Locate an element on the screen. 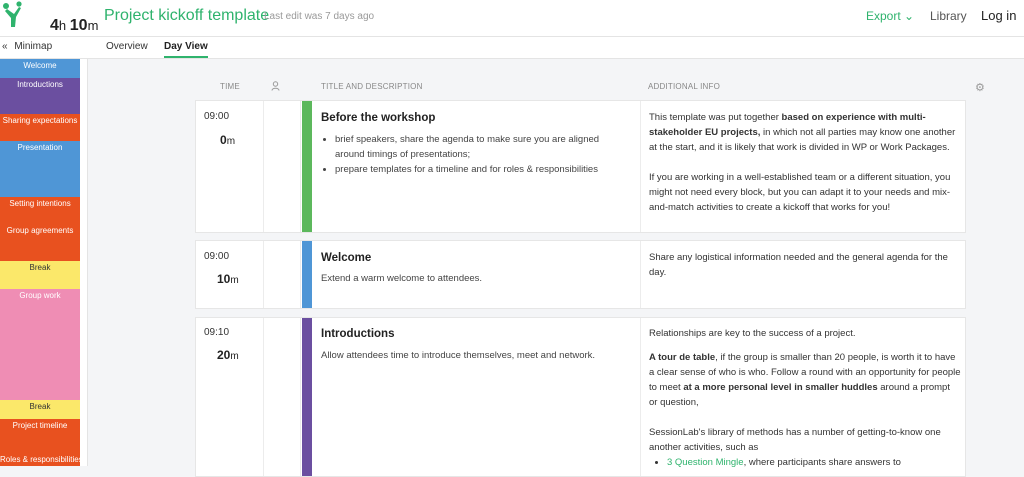 This screenshot has height=477, width=1024. library-link: Library is located at coordinates (948, 16).